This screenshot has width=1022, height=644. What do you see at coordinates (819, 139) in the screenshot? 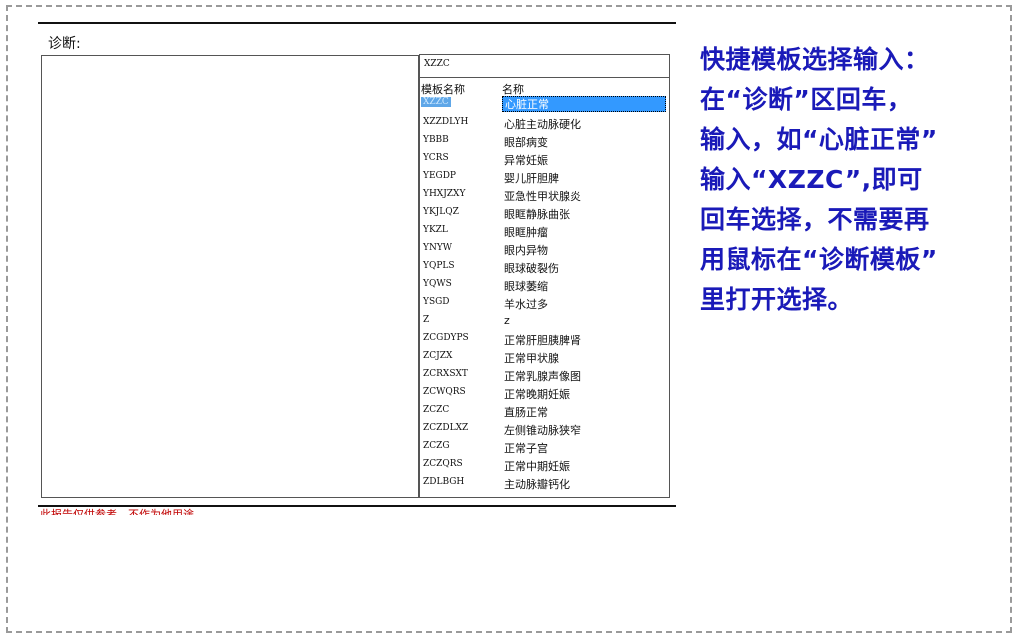
I see `instruction-line: 输入，如“心脏正常”` at bounding box center [819, 139].